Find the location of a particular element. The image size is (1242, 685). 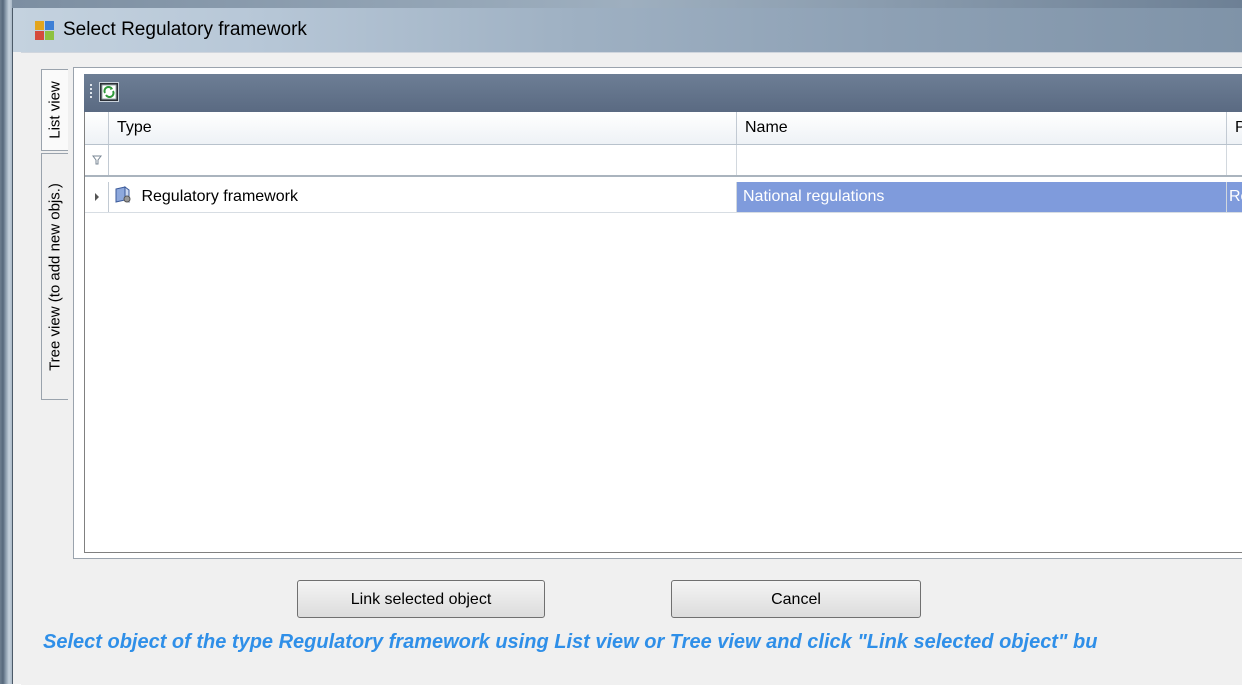

desktop-edge is located at coordinates (6, 342).